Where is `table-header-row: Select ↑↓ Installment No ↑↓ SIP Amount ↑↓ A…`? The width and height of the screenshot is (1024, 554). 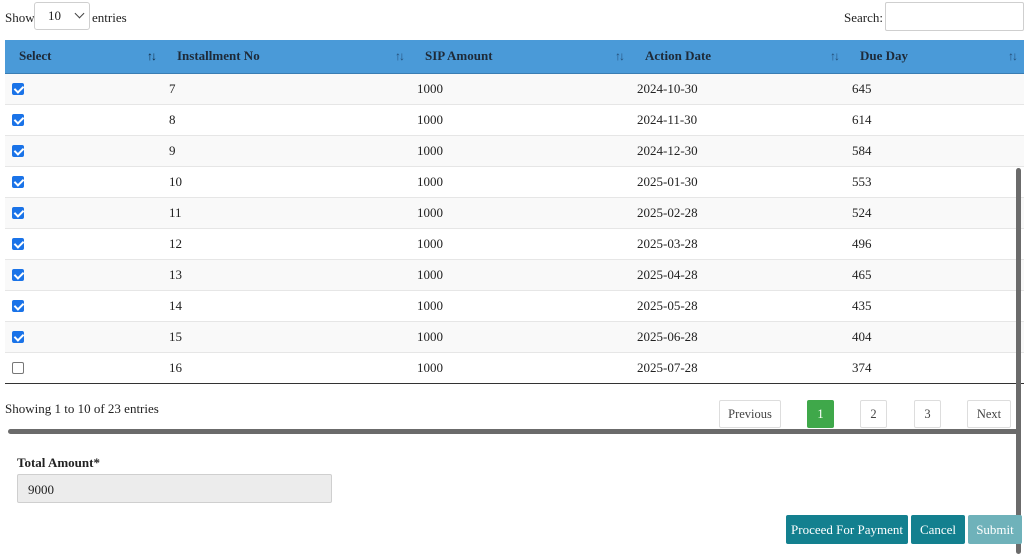
table-header-row: Select ↑↓ Installment No ↑↓ SIP Amount ↑↓ A… is located at coordinates (514, 57).